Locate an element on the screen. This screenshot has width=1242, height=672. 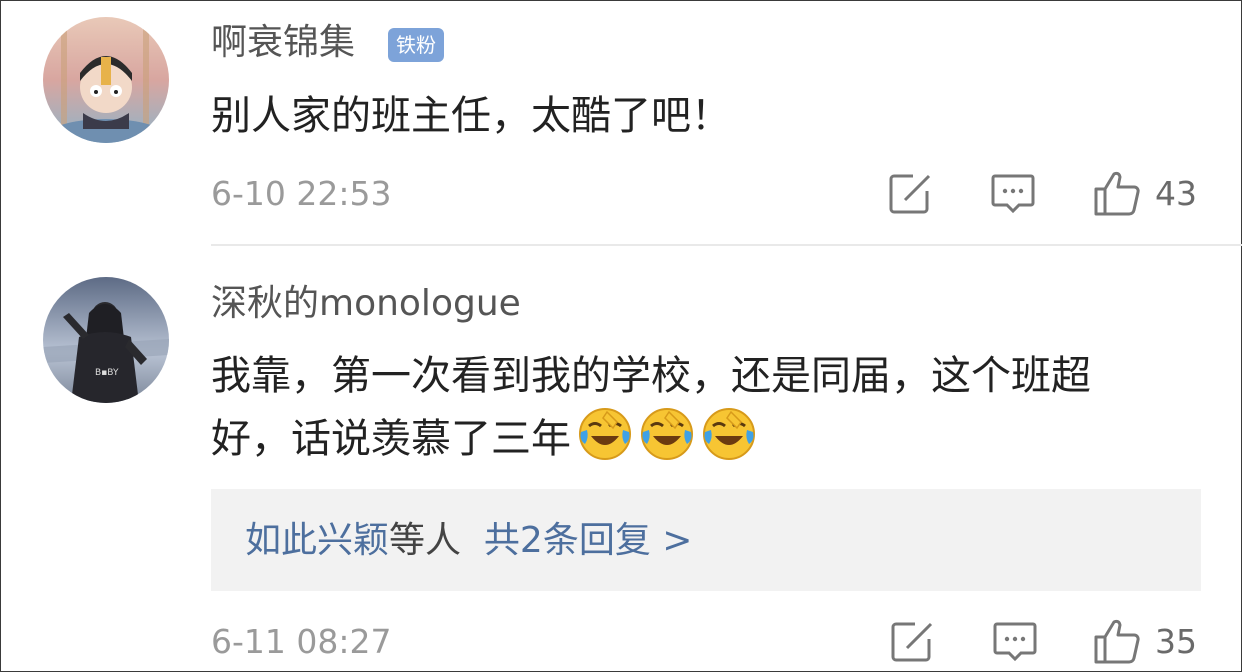
reply-author-link: 如此兴颖 is located at coordinates (317, 540).